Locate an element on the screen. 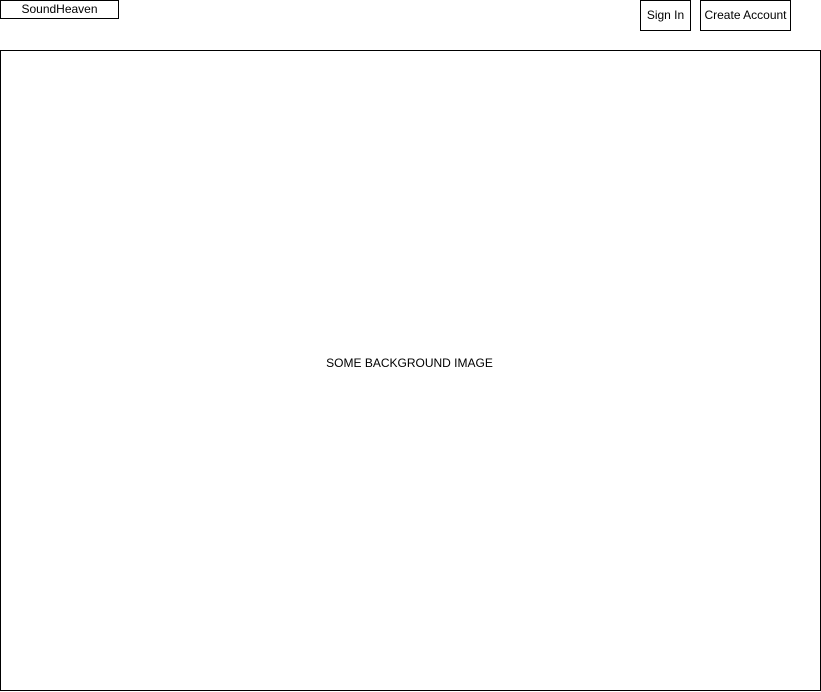 This screenshot has width=821, height=692. site-logo: SoundHeaven is located at coordinates (59, 9).